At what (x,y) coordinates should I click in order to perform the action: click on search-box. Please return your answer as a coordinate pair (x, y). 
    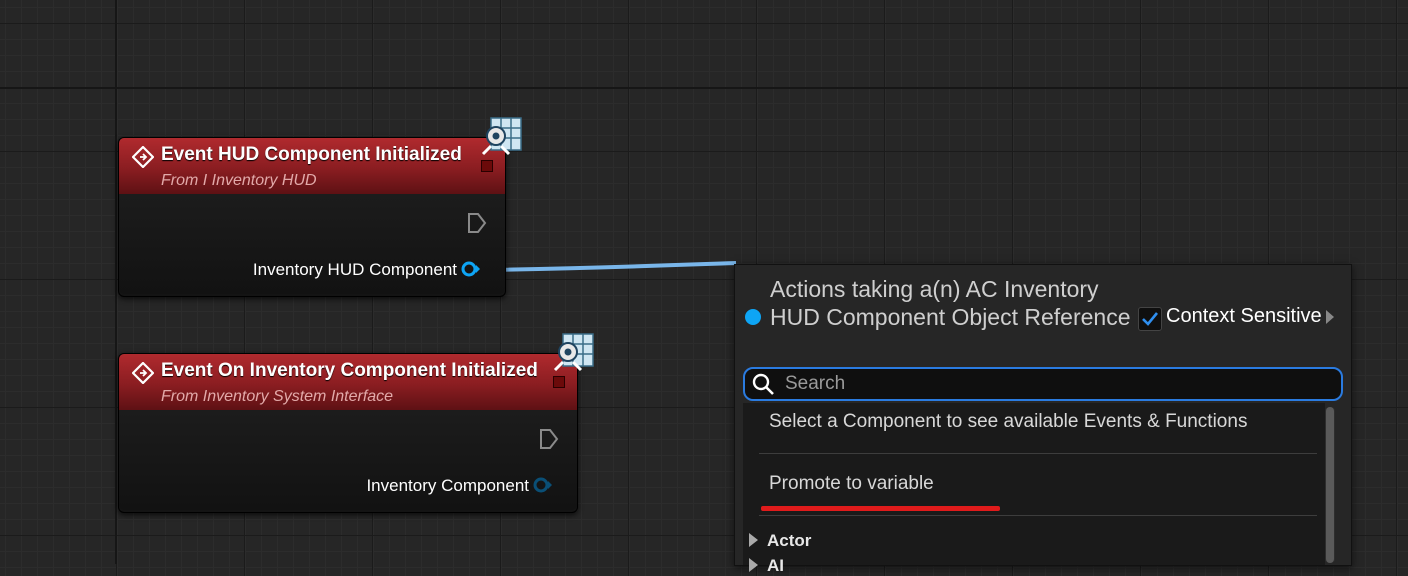
    Looking at the image, I should click on (1043, 384).